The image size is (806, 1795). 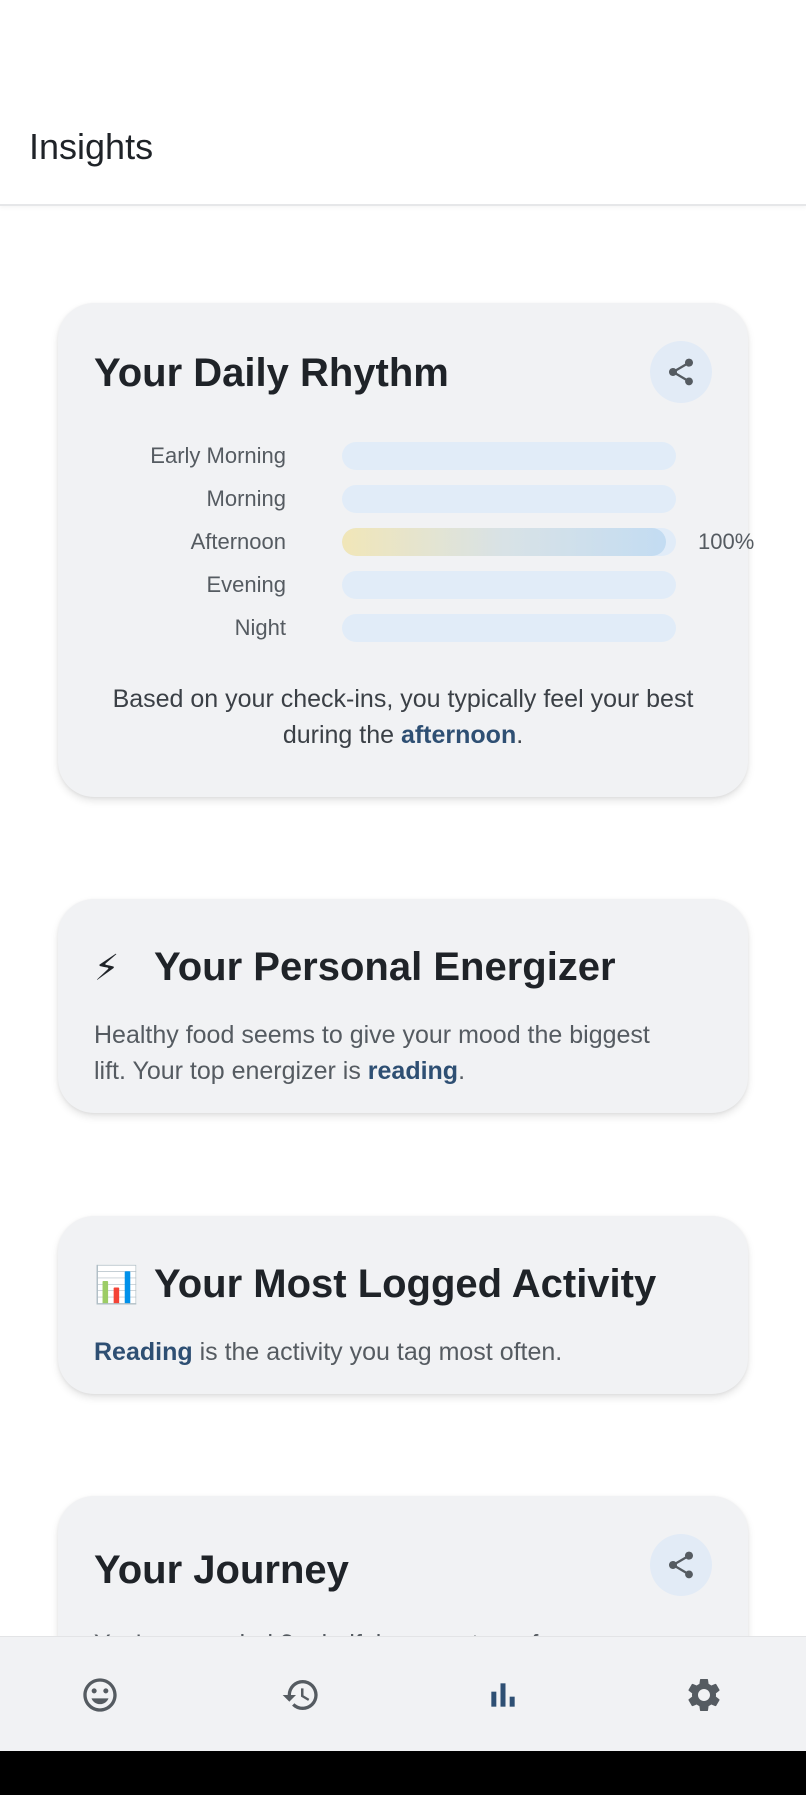 I want to click on share-daily-rhythm-button, so click(x=681, y=372).